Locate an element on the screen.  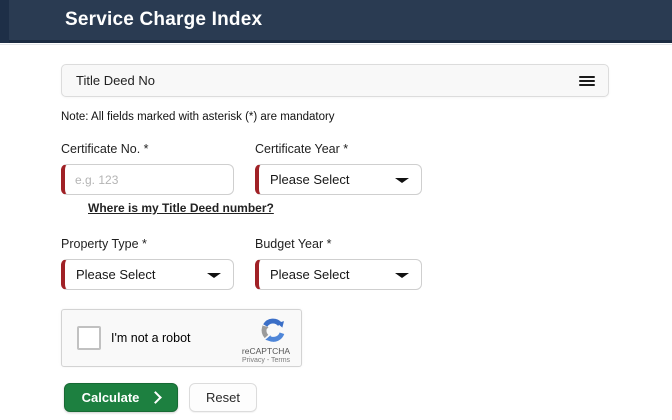
menu-icon is located at coordinates (587, 81).